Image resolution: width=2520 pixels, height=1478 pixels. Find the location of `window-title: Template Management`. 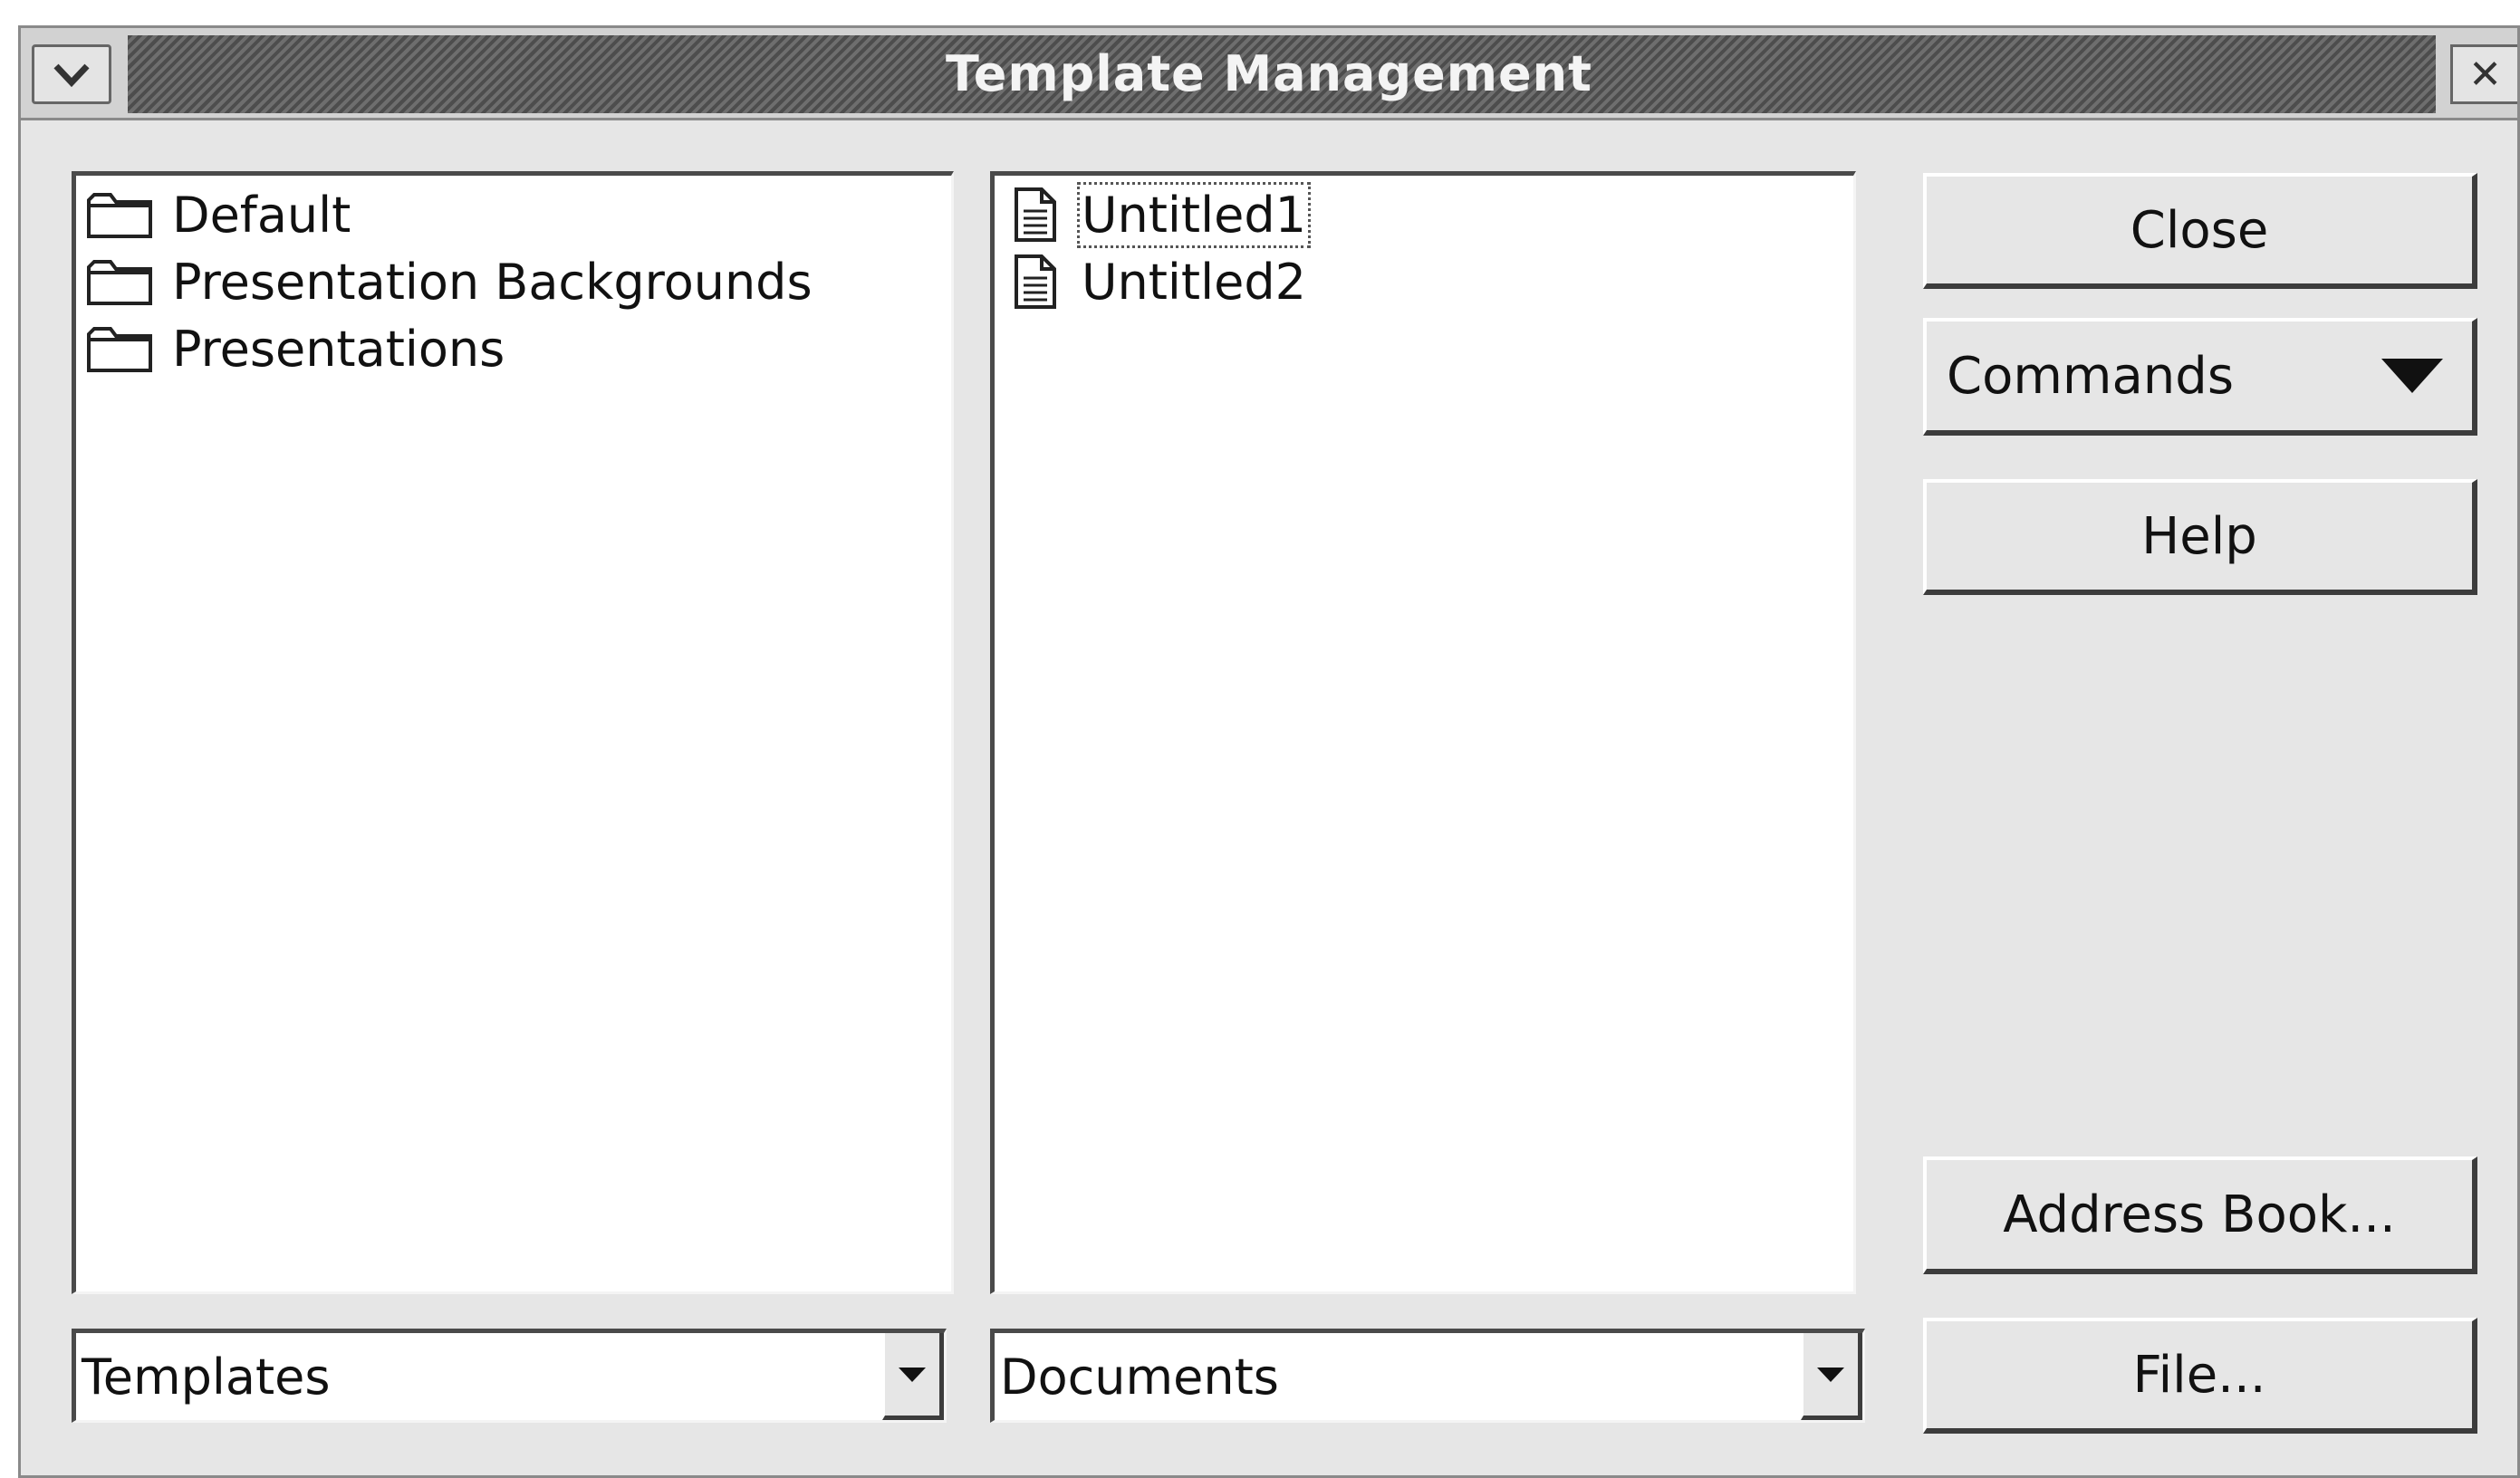

window-title: Template Management is located at coordinates (1269, 74).